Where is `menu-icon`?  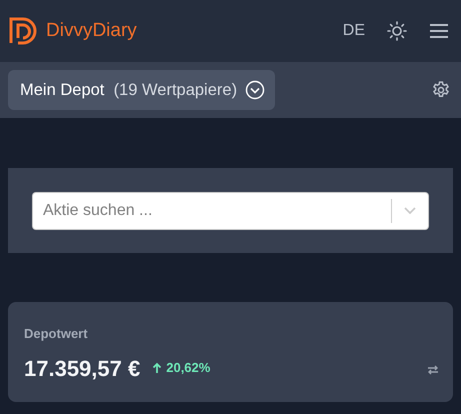 menu-icon is located at coordinates (439, 31).